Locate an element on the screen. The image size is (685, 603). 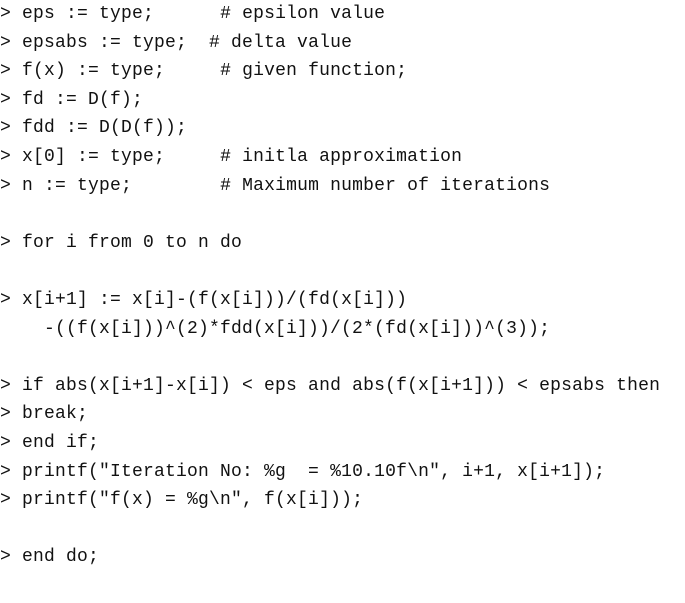
code-statement: fdd := D(D(f)); is located at coordinates (105, 128).